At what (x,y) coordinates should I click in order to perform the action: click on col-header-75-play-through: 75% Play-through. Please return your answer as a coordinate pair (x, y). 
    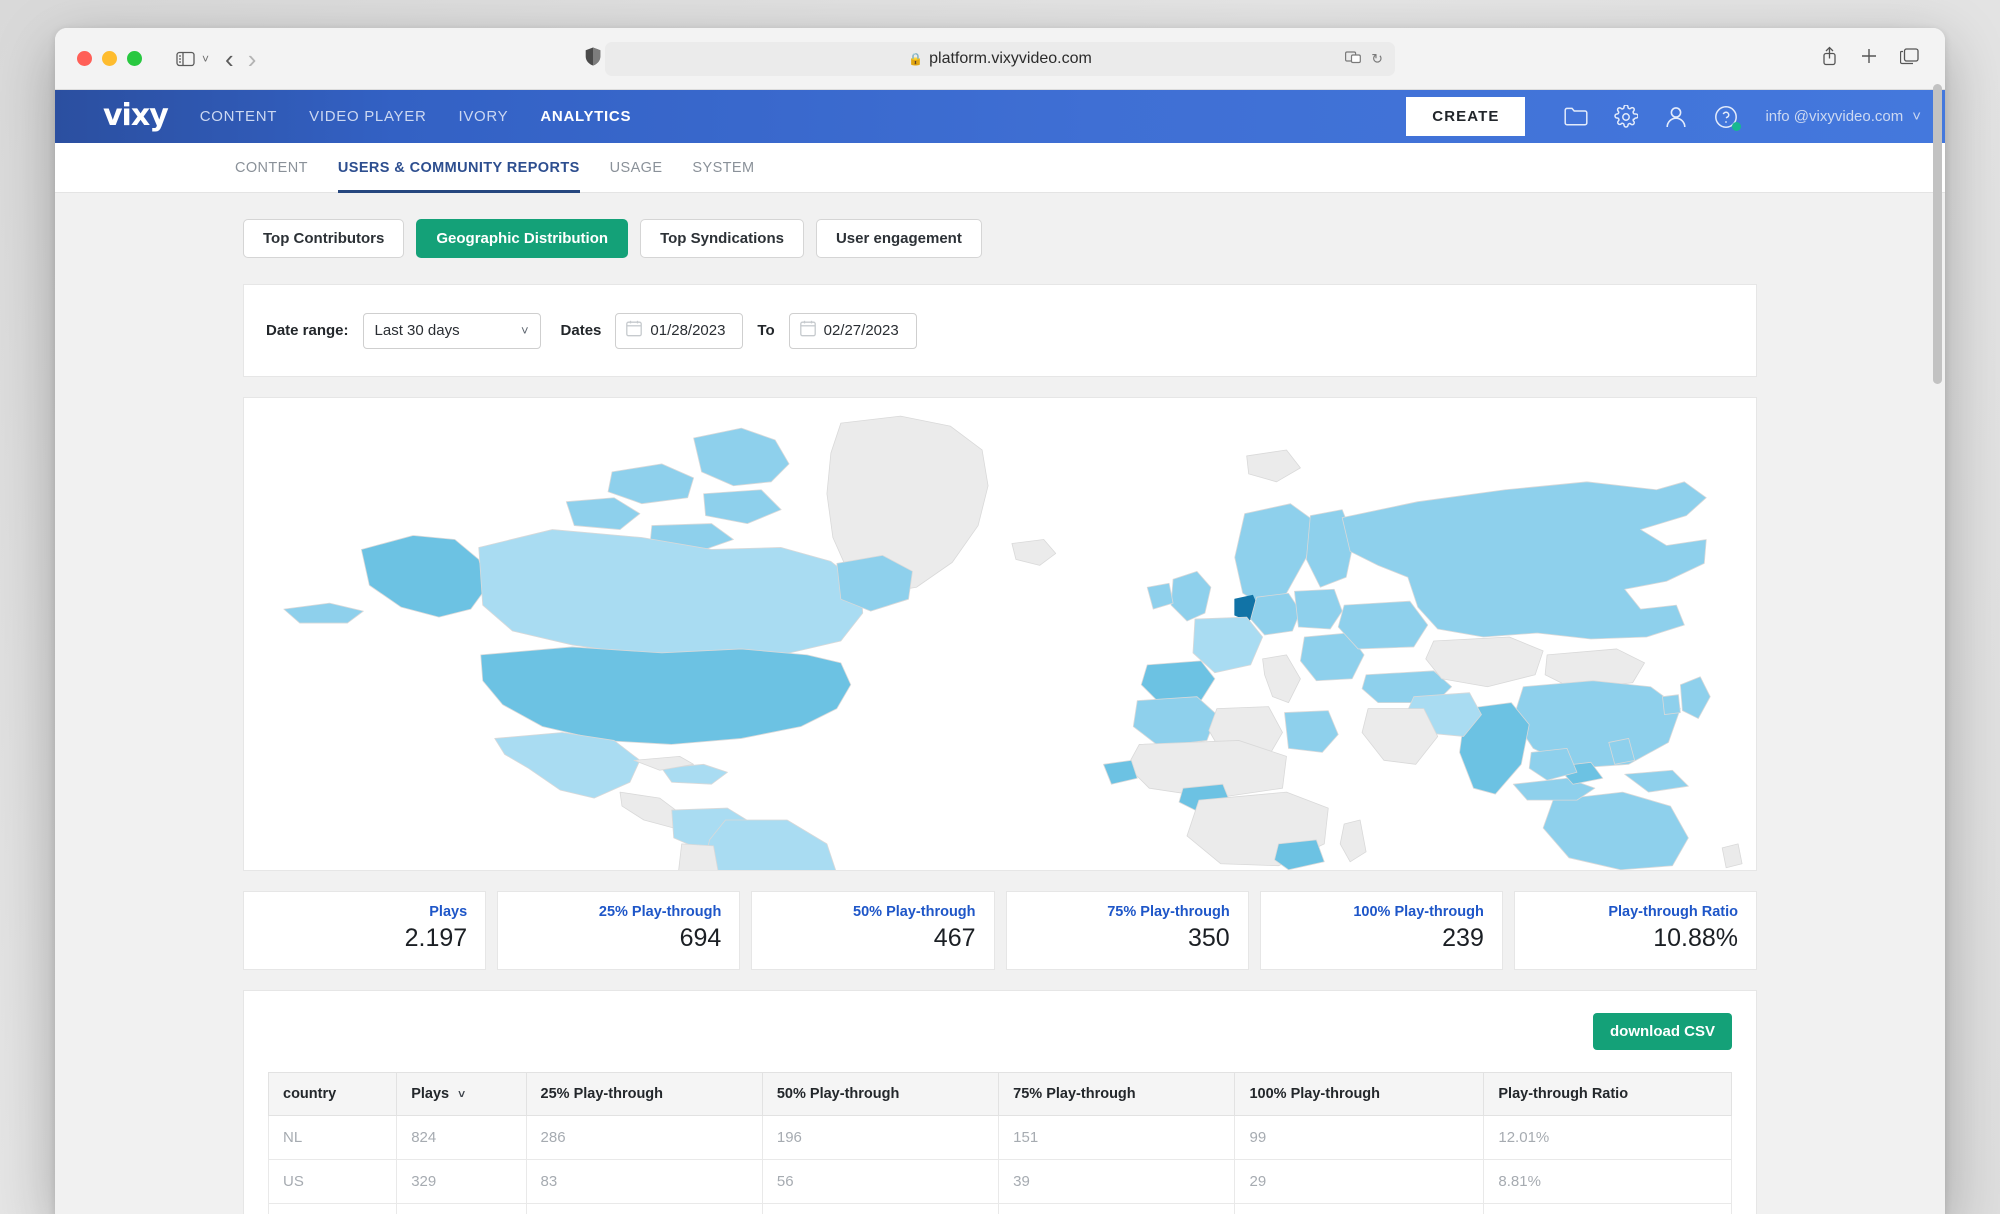
    Looking at the image, I should click on (1117, 1094).